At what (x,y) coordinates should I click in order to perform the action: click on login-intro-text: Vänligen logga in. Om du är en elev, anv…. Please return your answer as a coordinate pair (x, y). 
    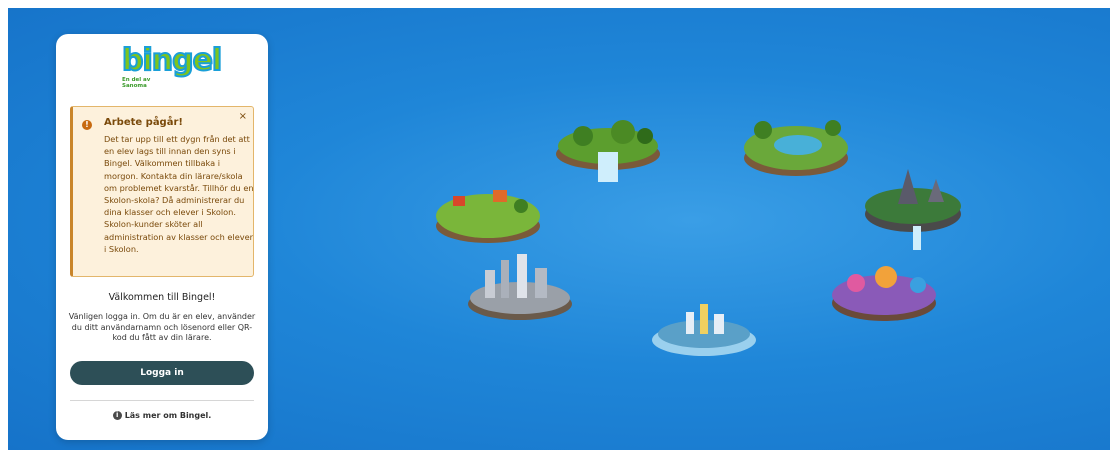
    Looking at the image, I should click on (162, 327).